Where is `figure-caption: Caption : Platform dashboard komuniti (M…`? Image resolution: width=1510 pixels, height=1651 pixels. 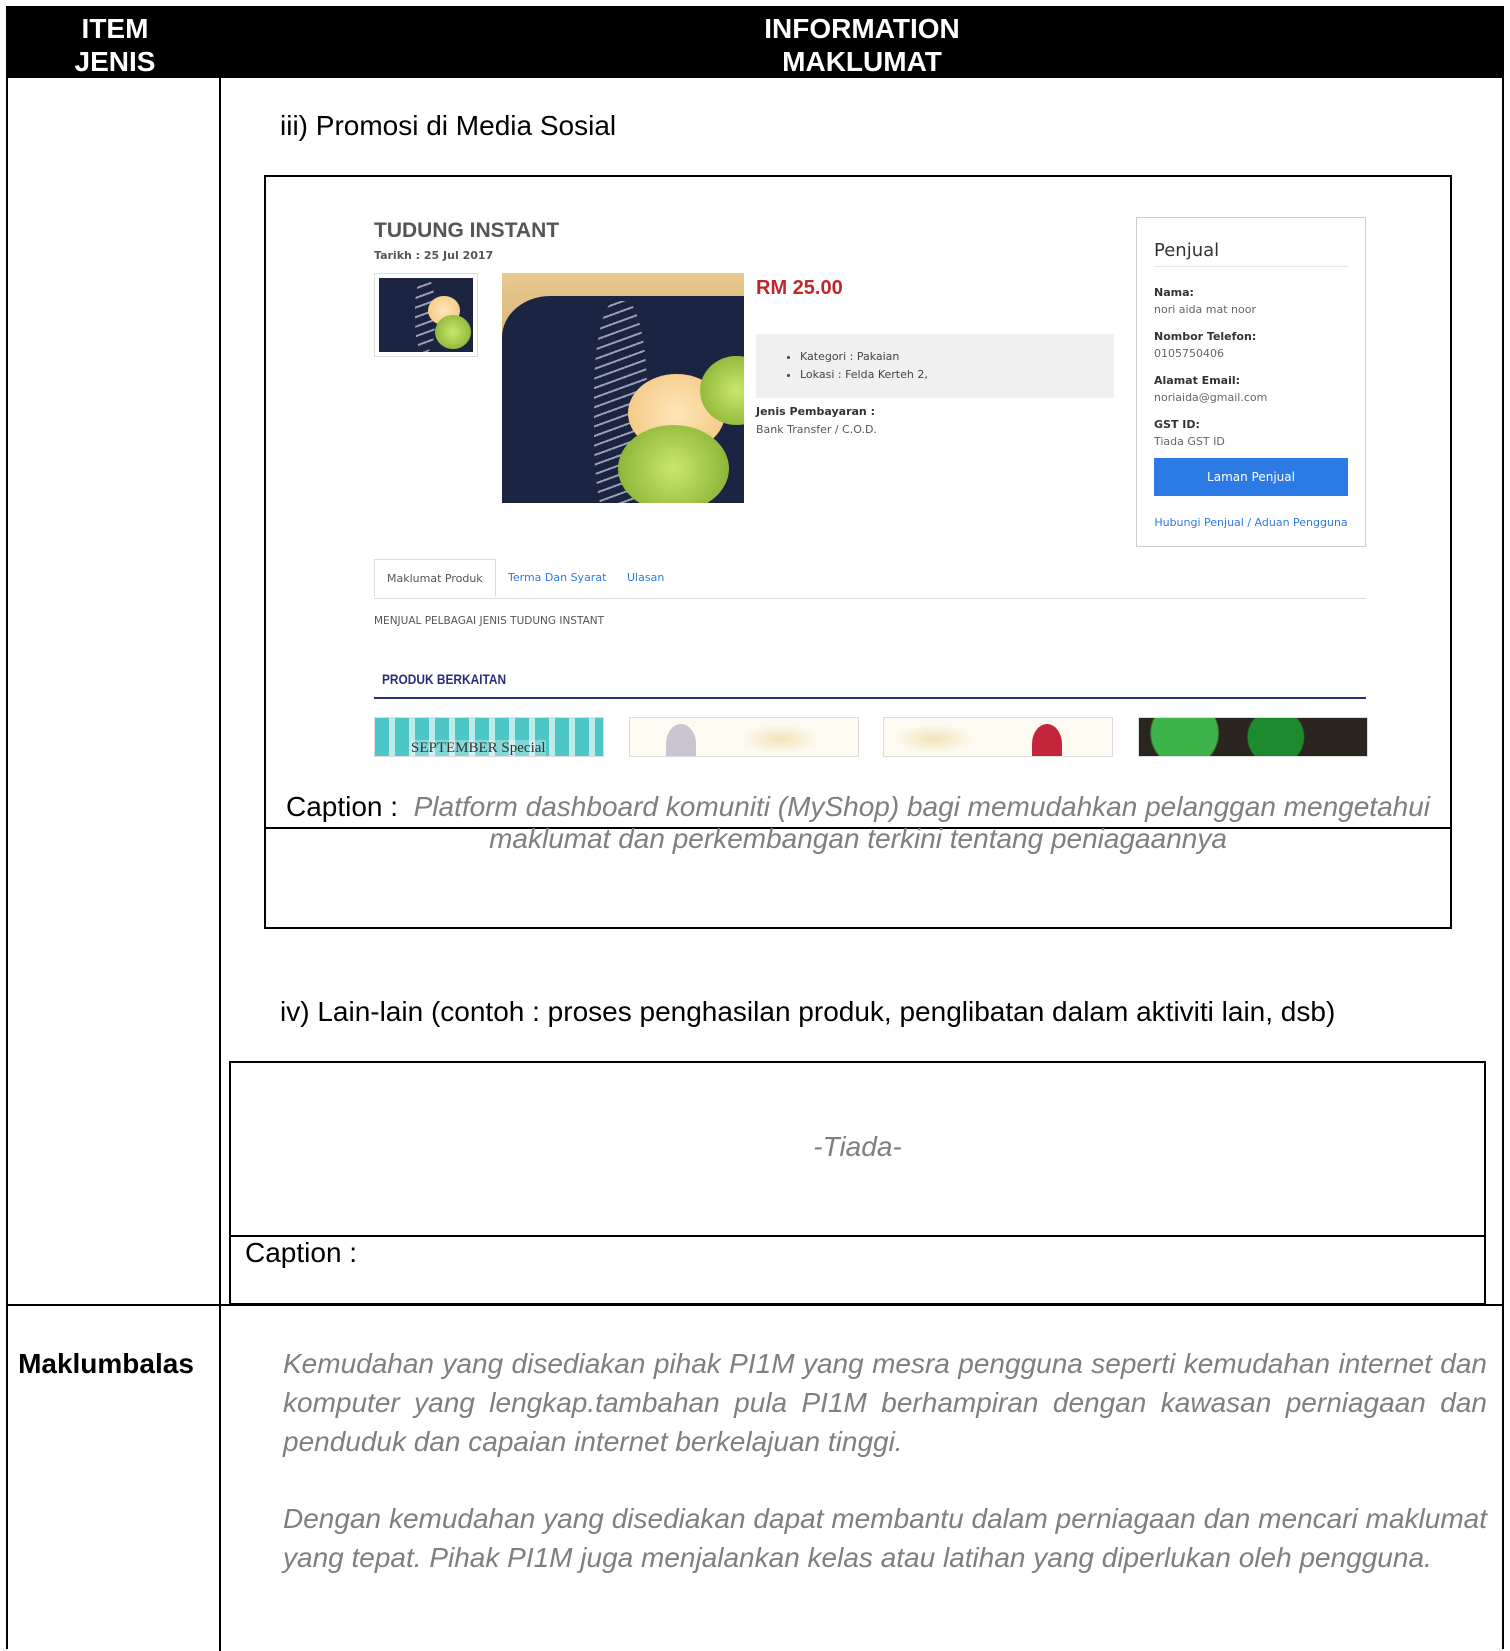 figure-caption: Caption : Platform dashboard komuniti (M… is located at coordinates (858, 823).